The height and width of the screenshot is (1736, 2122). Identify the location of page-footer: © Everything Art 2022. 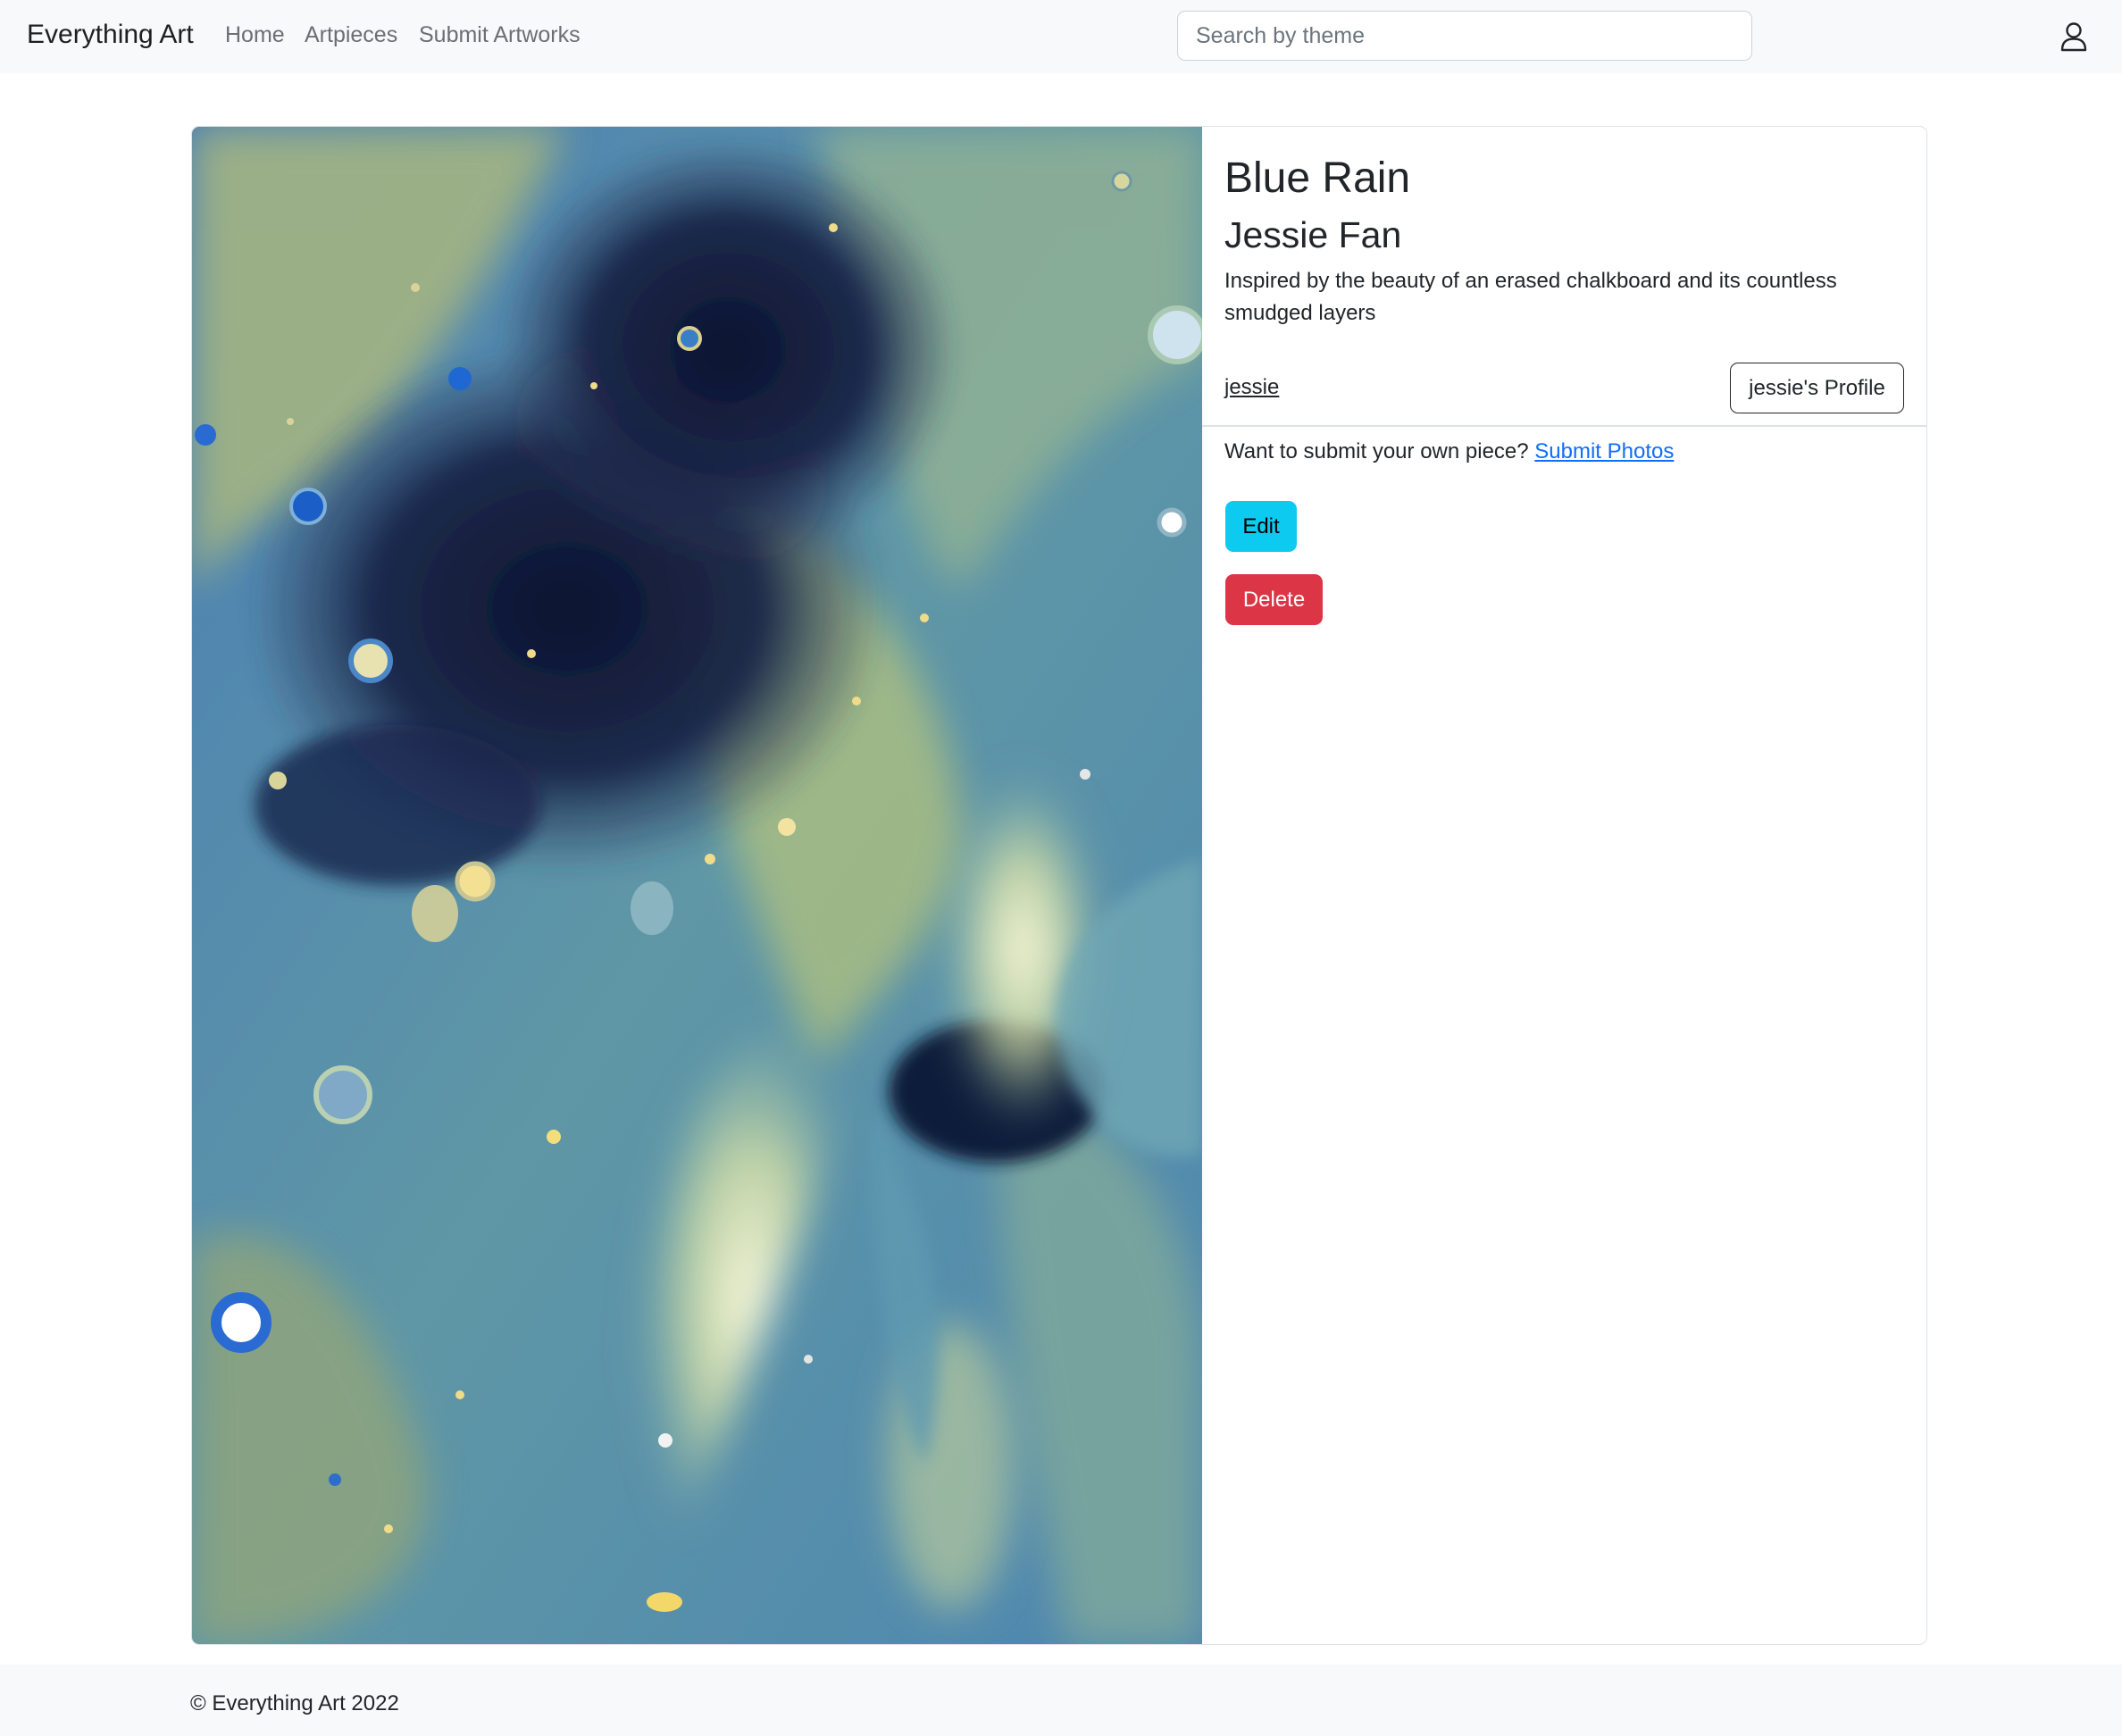
(1061, 1700).